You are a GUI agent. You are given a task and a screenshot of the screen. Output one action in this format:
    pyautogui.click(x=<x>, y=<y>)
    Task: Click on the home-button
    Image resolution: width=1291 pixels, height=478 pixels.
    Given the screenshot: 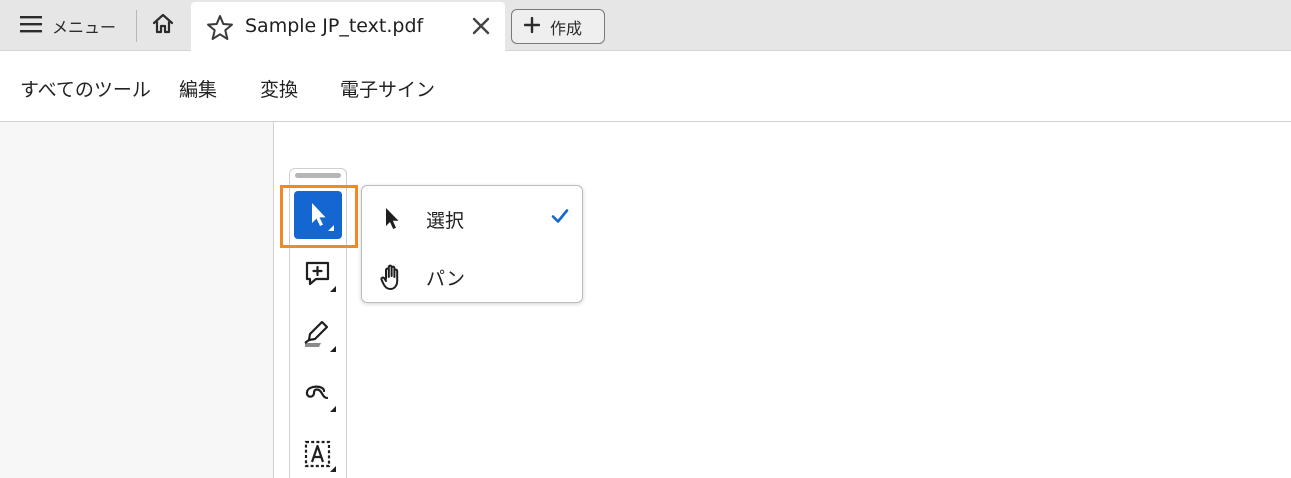 What is the action you would take?
    pyautogui.click(x=163, y=25)
    